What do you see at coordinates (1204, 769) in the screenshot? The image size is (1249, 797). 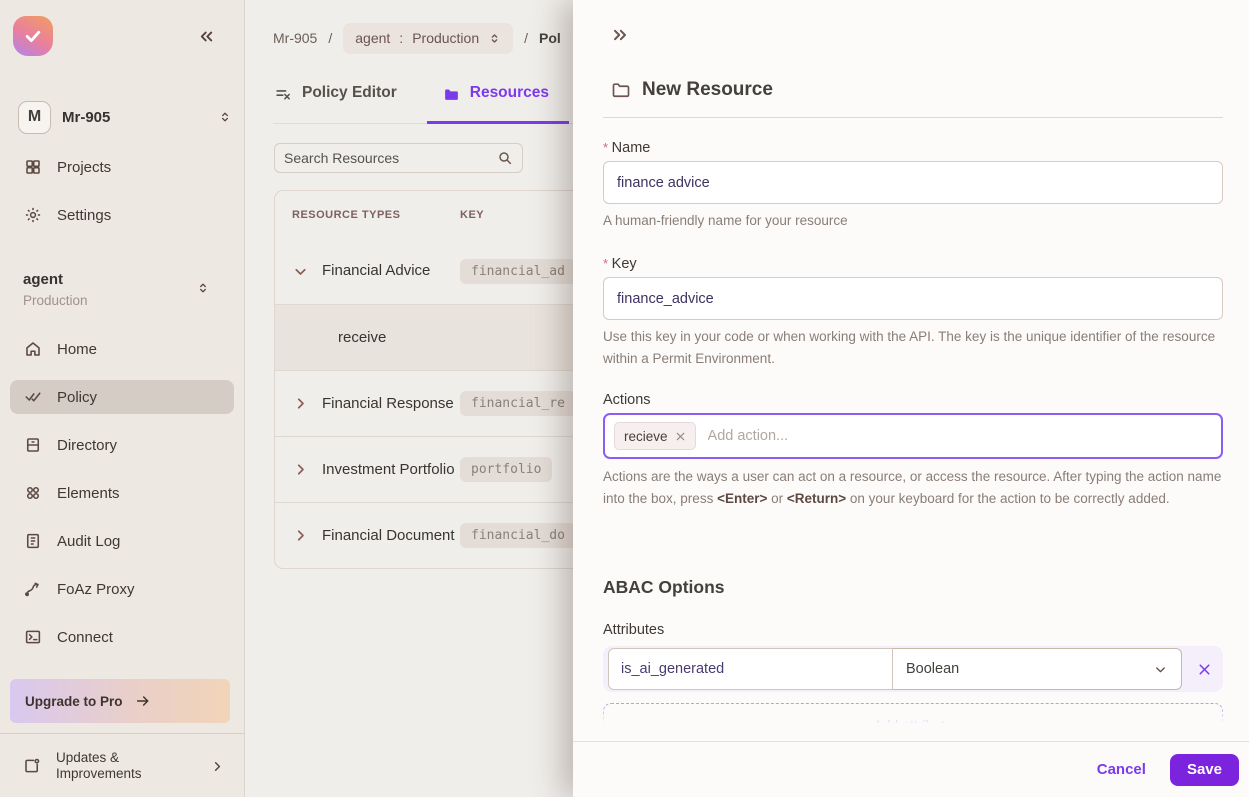 I see `save-button: Save` at bounding box center [1204, 769].